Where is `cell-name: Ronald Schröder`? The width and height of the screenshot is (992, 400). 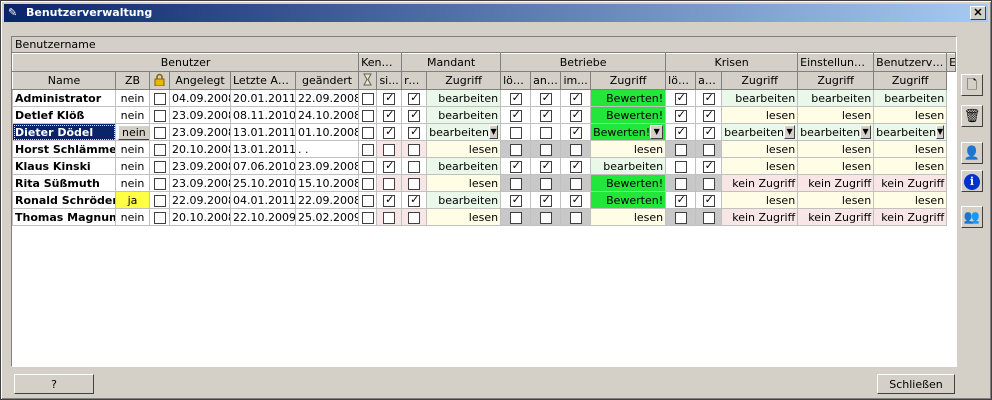
cell-name: Ronald Schröder is located at coordinates (64, 200).